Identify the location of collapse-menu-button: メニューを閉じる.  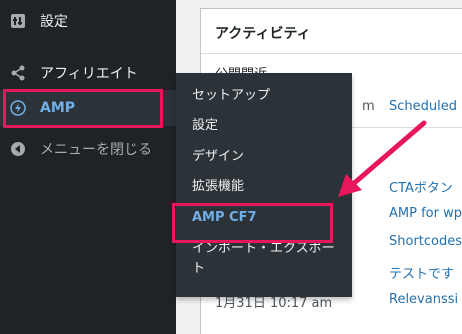
(88, 149).